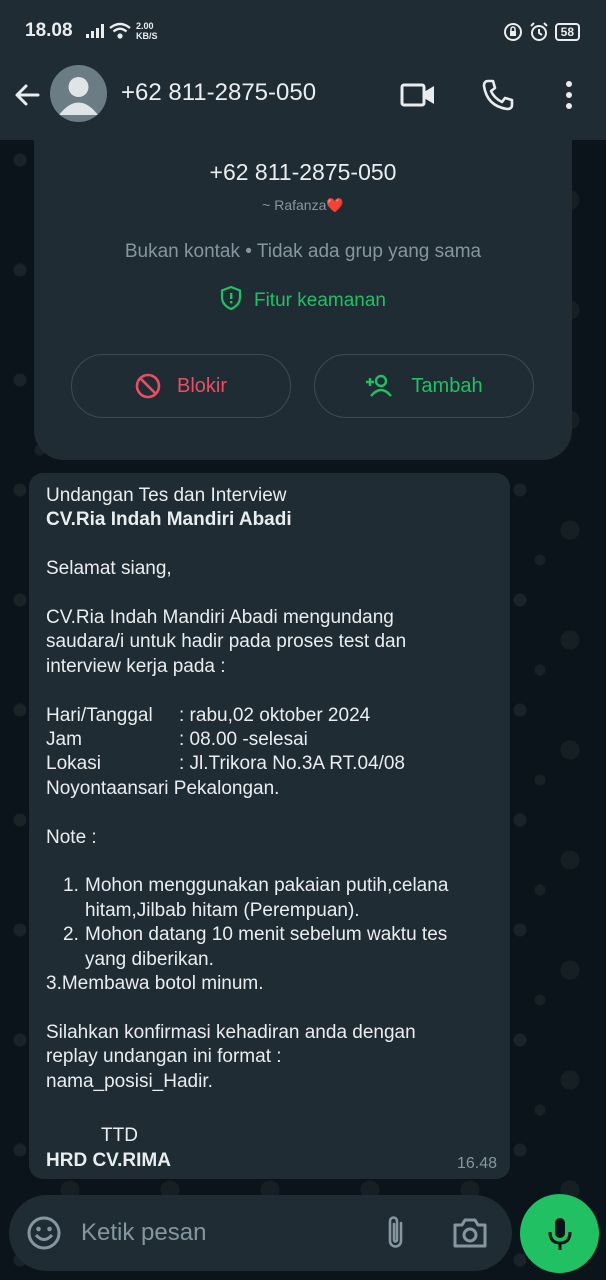 The width and height of the screenshot is (606, 1280). What do you see at coordinates (225, 764) in the screenshot?
I see `detail-row: Lokasi: Jl.Trikora No.3A RT.04/08` at bounding box center [225, 764].